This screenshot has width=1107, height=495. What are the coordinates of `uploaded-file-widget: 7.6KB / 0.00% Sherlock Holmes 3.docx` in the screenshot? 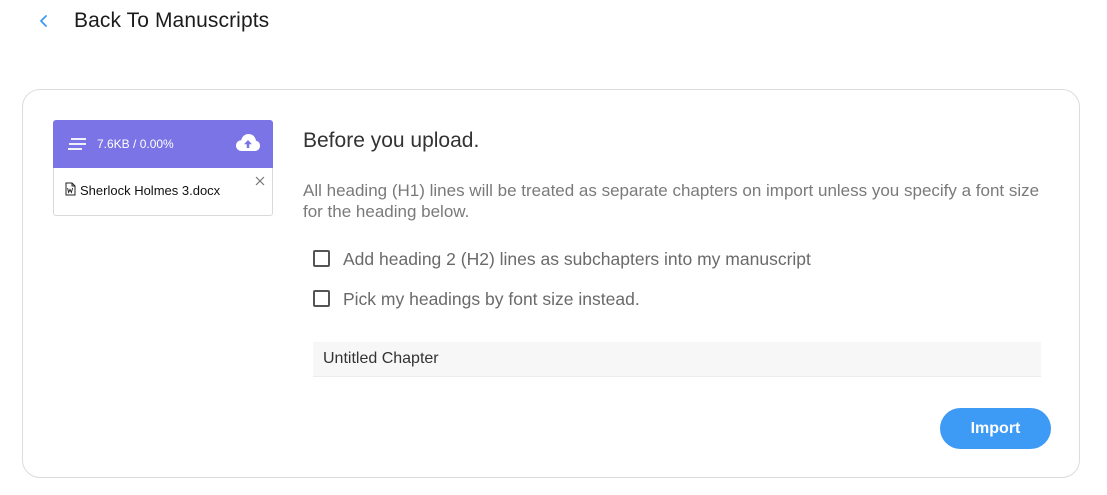 It's located at (163, 168).